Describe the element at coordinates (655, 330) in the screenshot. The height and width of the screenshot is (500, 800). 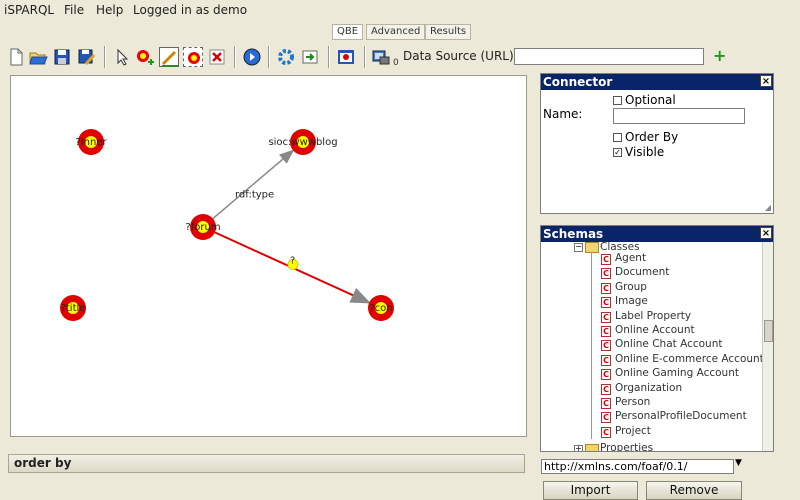
I see `schema-class-item: Online Account` at that location.